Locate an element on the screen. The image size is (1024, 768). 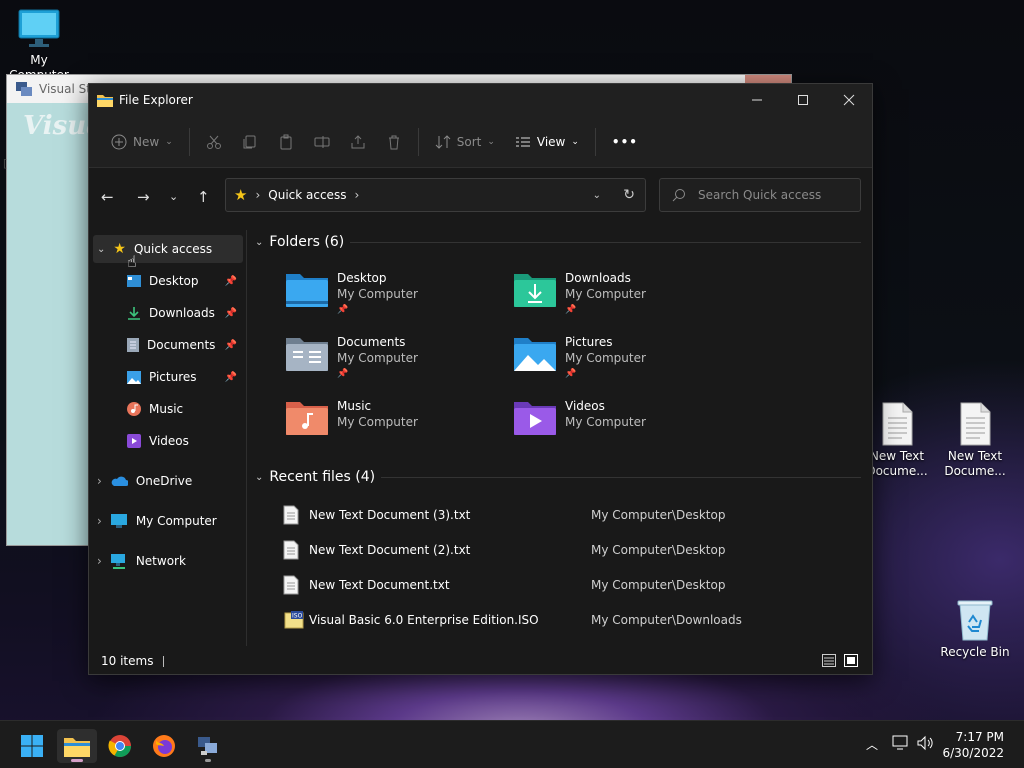
rename-icon is located at coordinates (322, 141).